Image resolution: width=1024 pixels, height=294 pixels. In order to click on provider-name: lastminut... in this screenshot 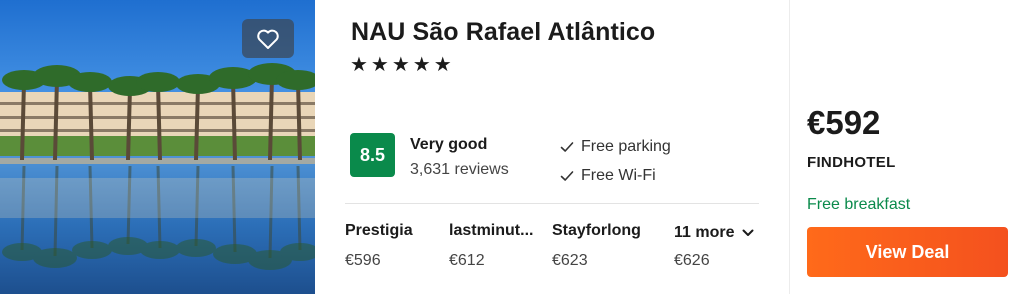, I will do `click(491, 230)`.